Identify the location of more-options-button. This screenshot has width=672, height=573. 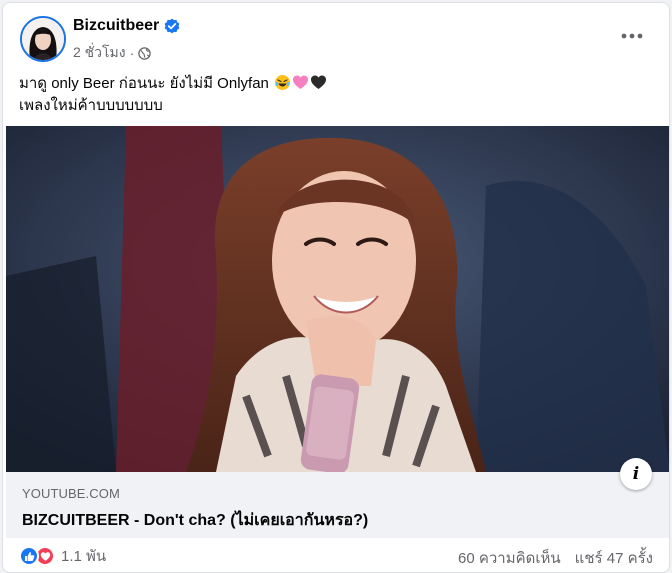
(632, 36).